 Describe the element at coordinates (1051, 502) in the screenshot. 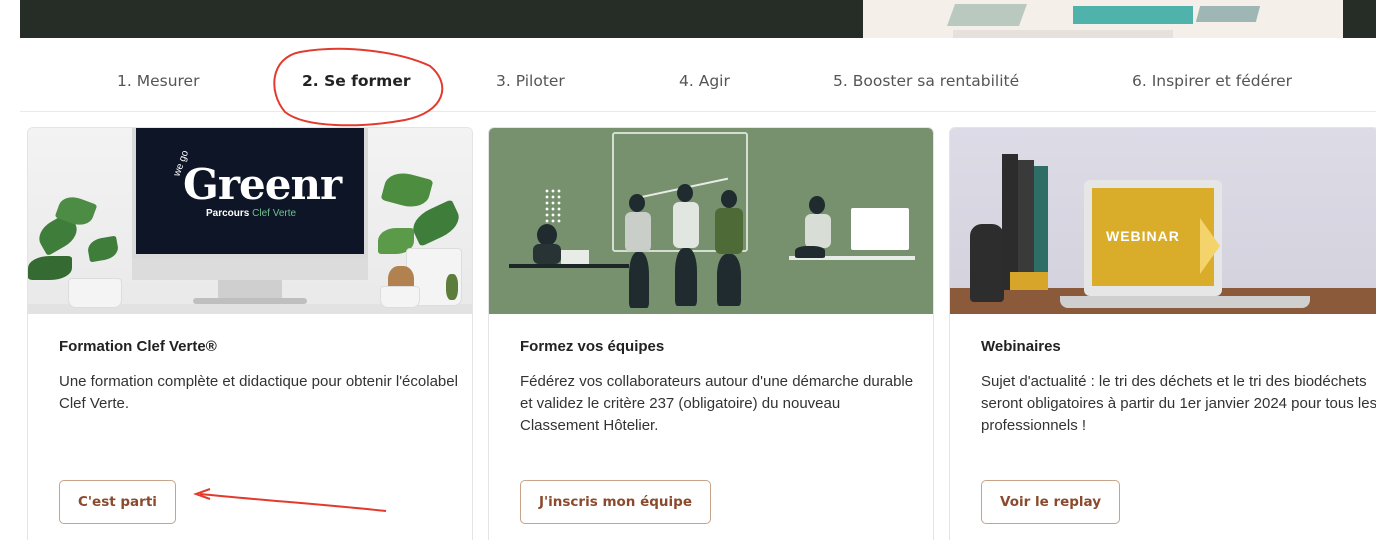

I see `voir-replay-button: Voir le replay` at that location.